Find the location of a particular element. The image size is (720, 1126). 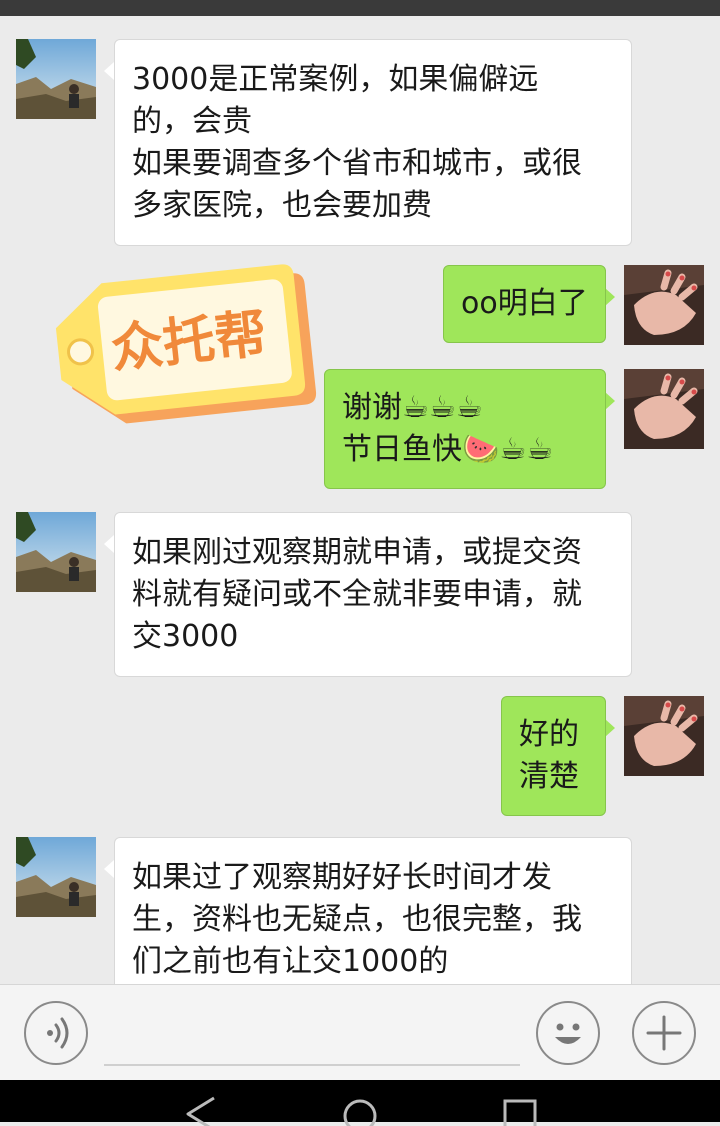

message-text: 清楚 is located at coordinates (549, 776).